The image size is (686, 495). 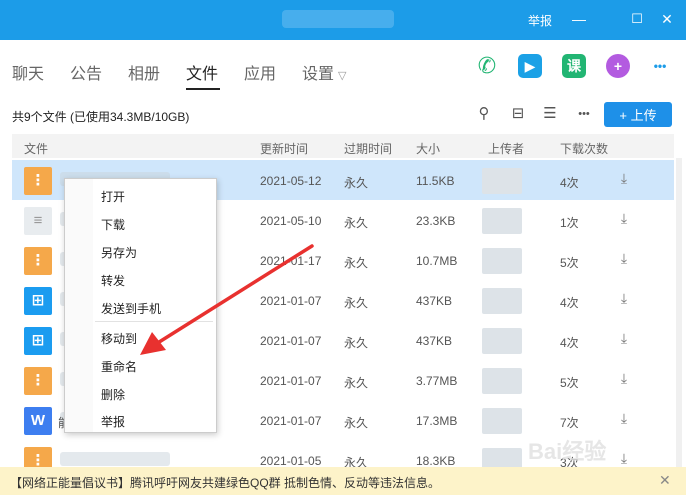 I want to click on banner-text: 【网络正能量倡议书】腾讯呼吁网友共建绿色QQ群 抵制色情、反动等违法信息。, so click(x=225, y=483).